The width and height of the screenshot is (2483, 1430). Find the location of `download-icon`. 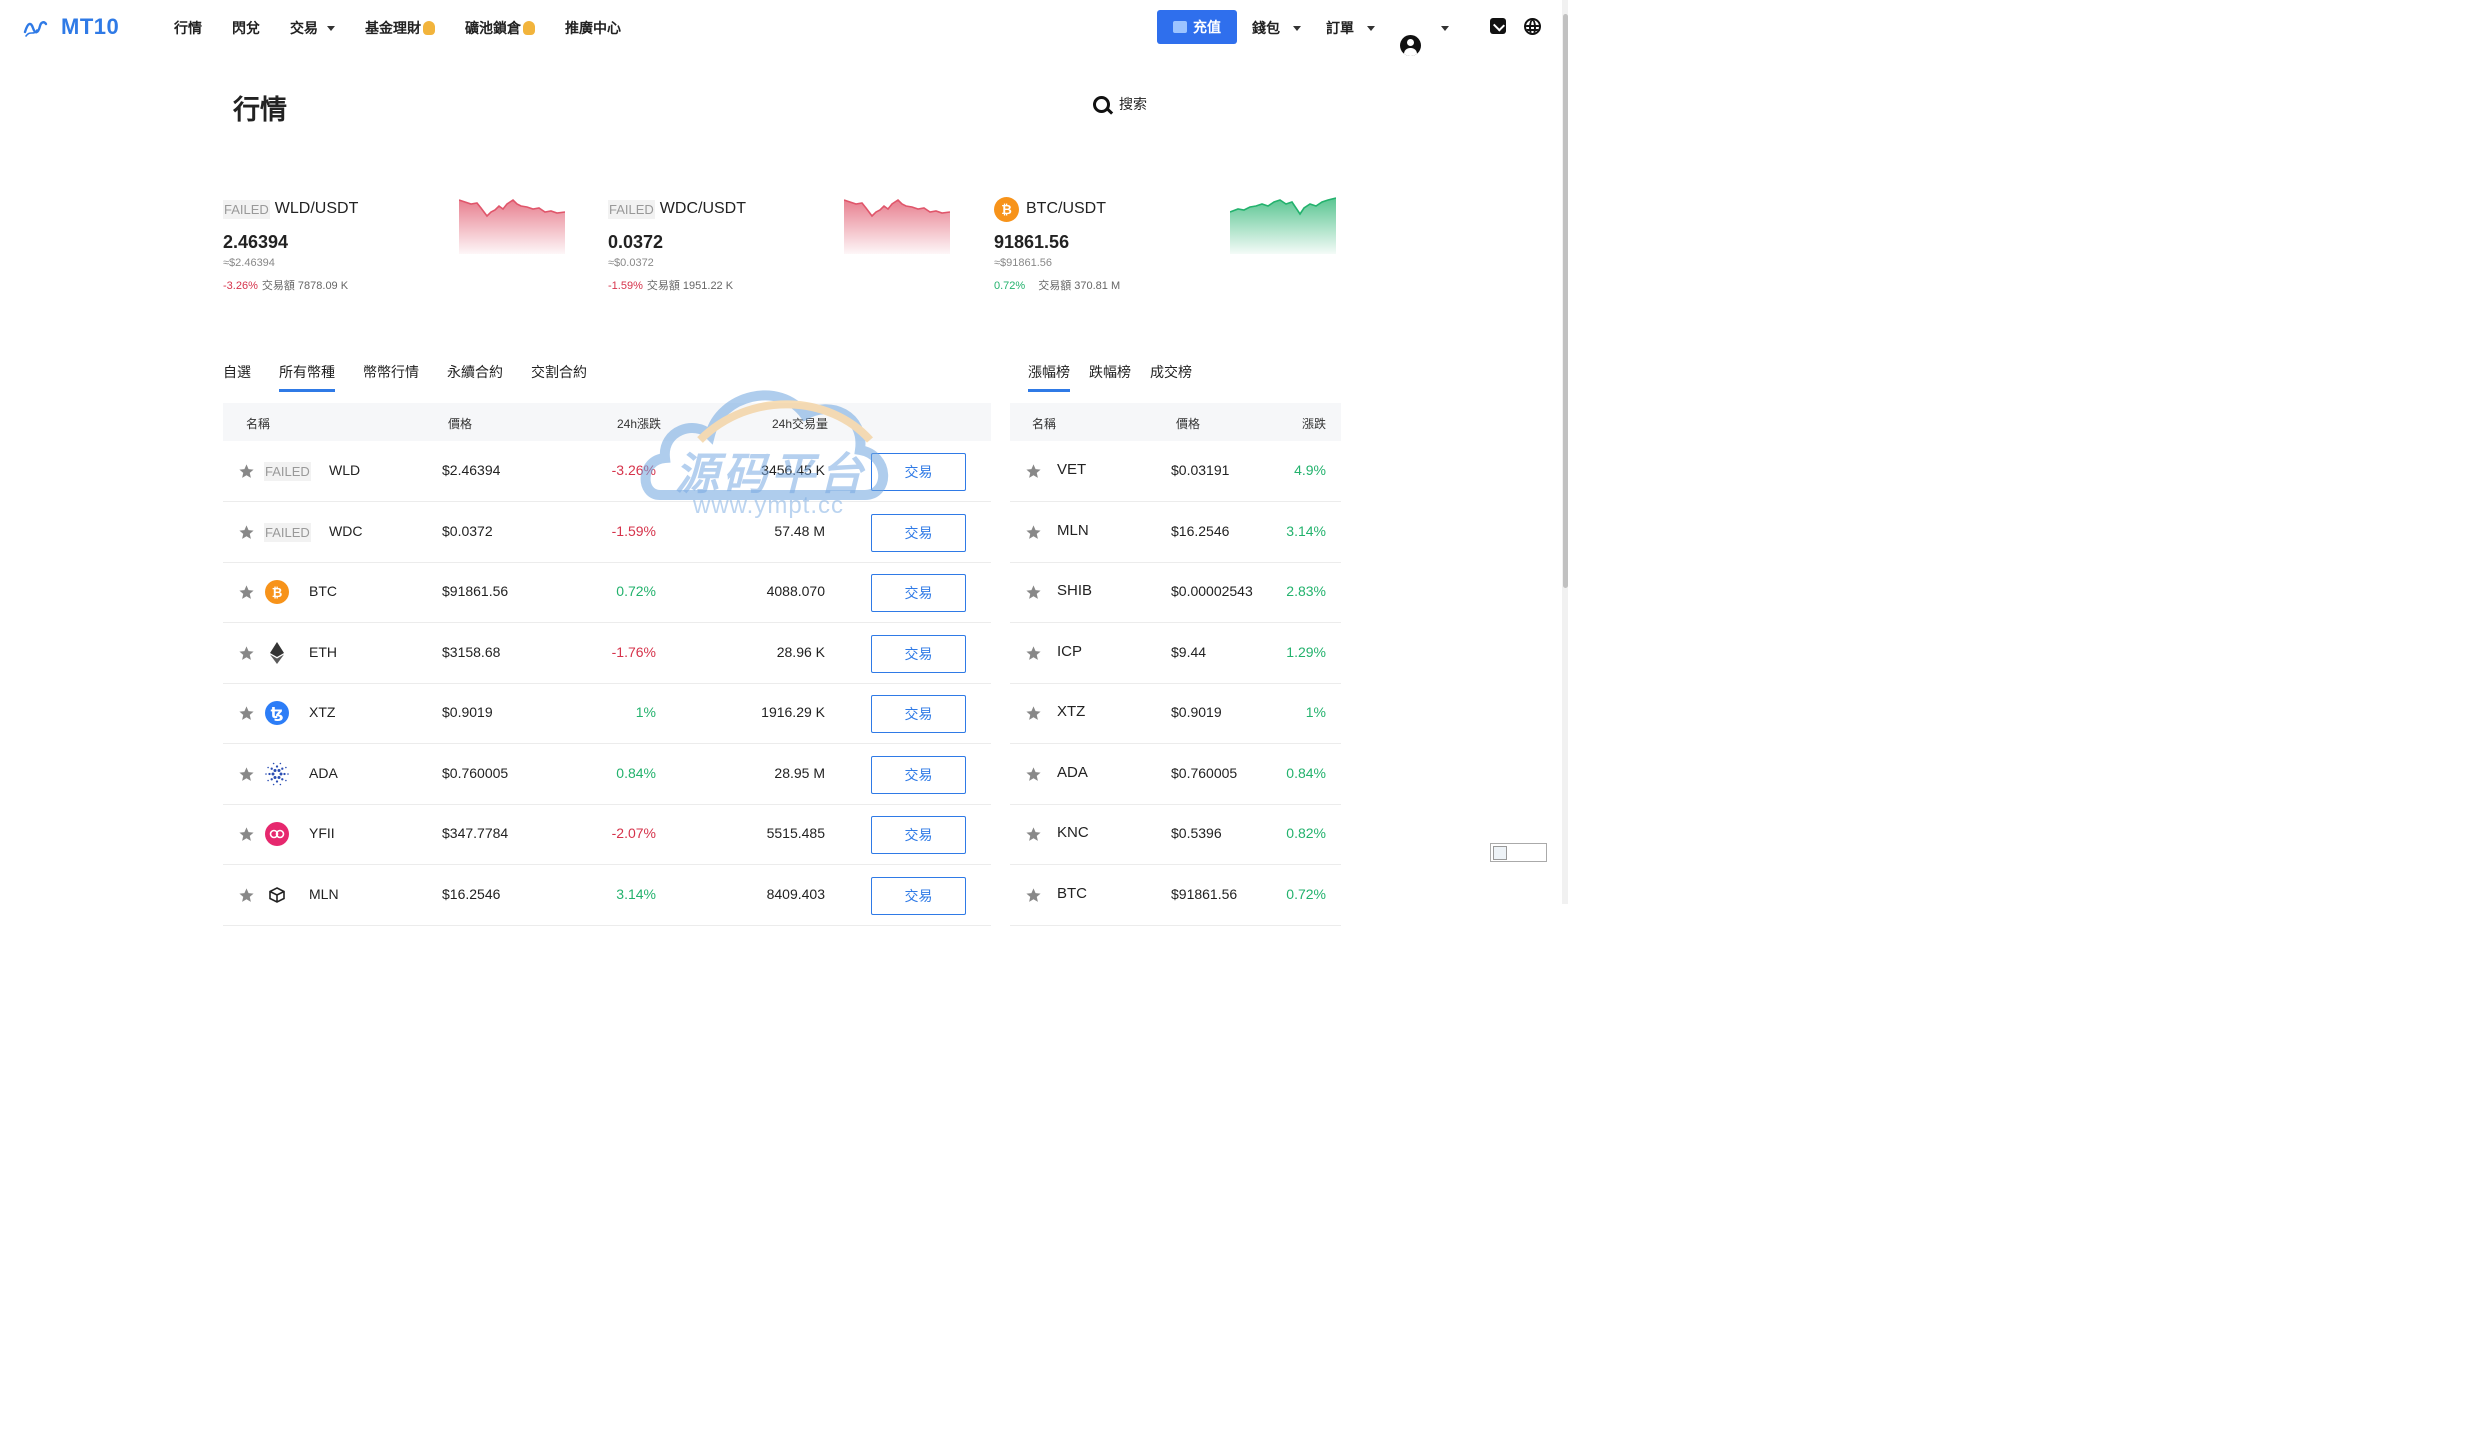

download-icon is located at coordinates (1498, 26).